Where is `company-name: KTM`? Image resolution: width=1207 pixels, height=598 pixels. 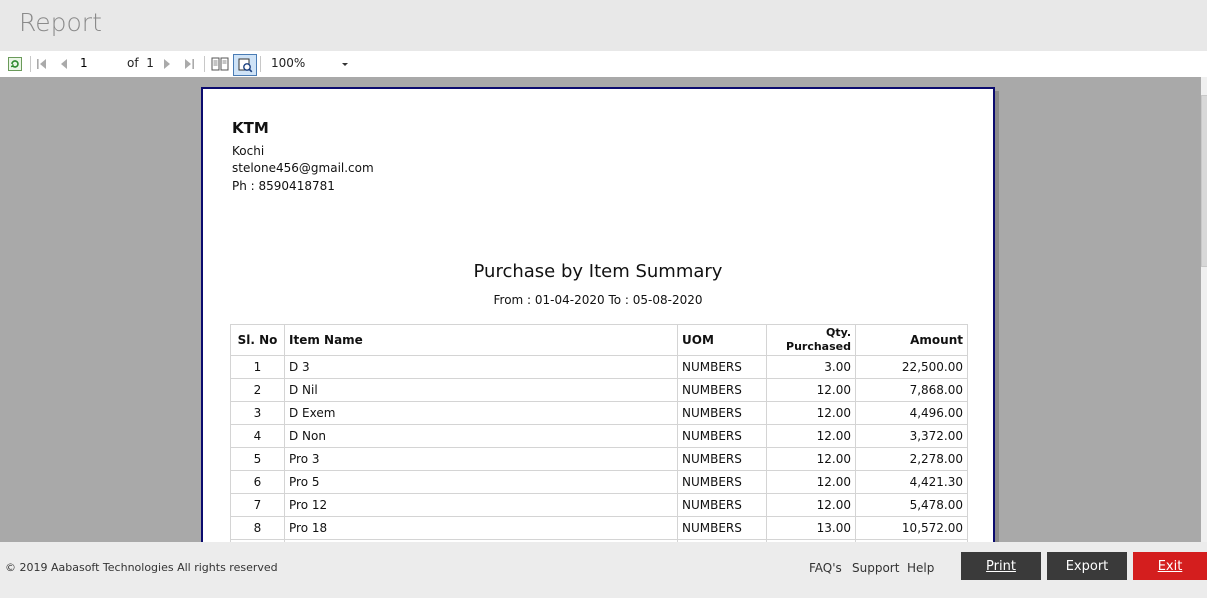 company-name: KTM is located at coordinates (250, 128).